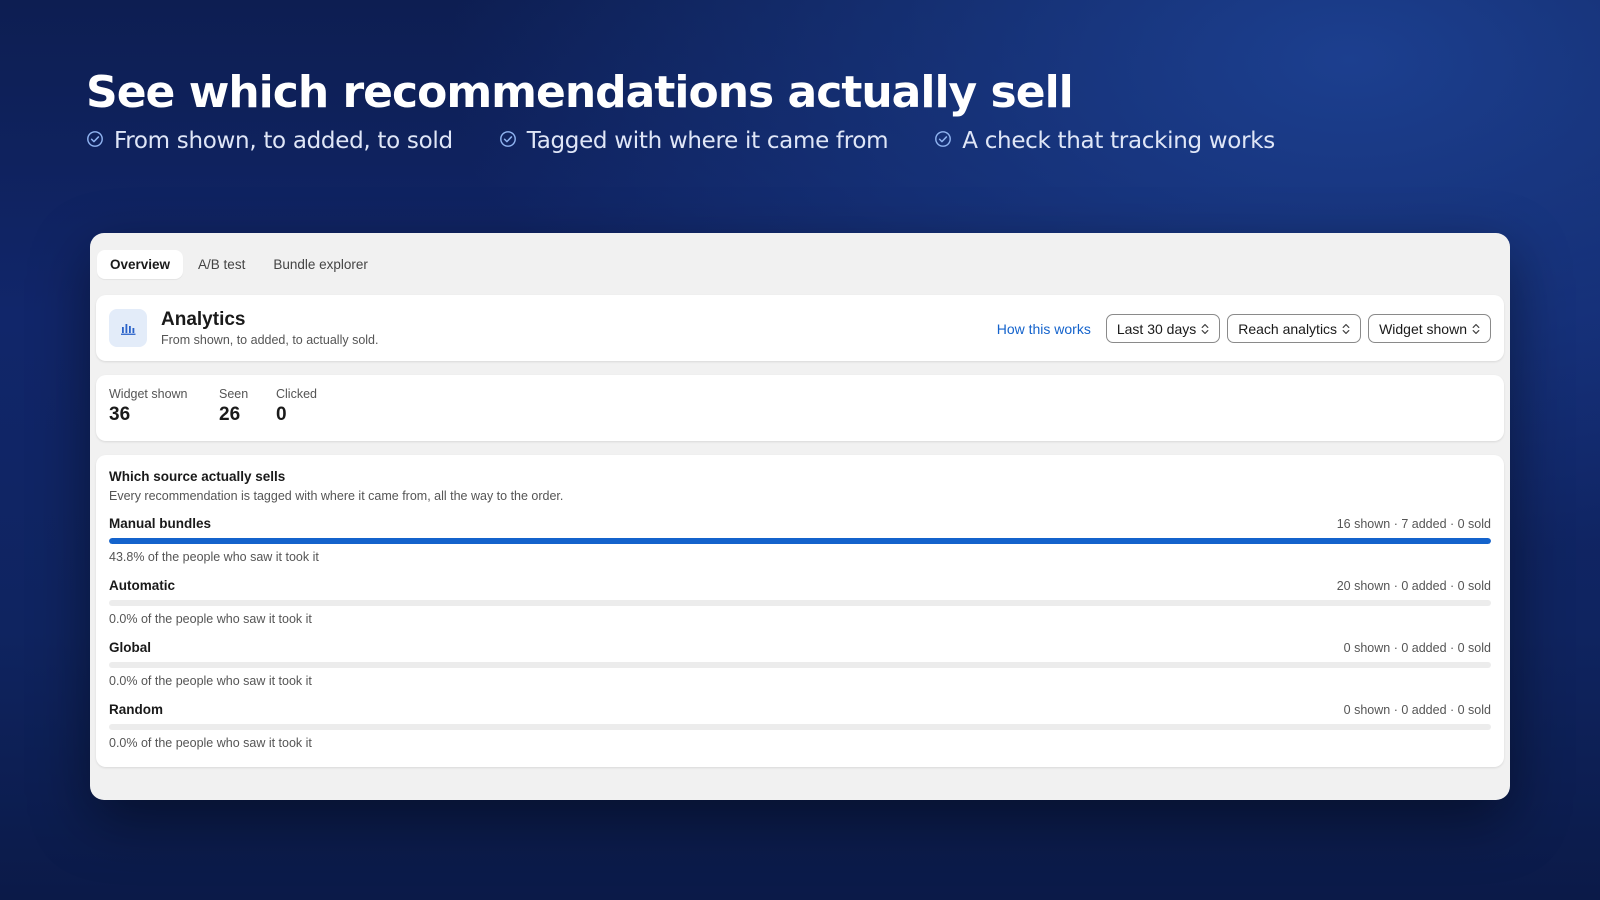  Describe the element at coordinates (800, 408) in the screenshot. I see `stats-card: Widget shown 36 Seen 26 Clicked 0` at that location.